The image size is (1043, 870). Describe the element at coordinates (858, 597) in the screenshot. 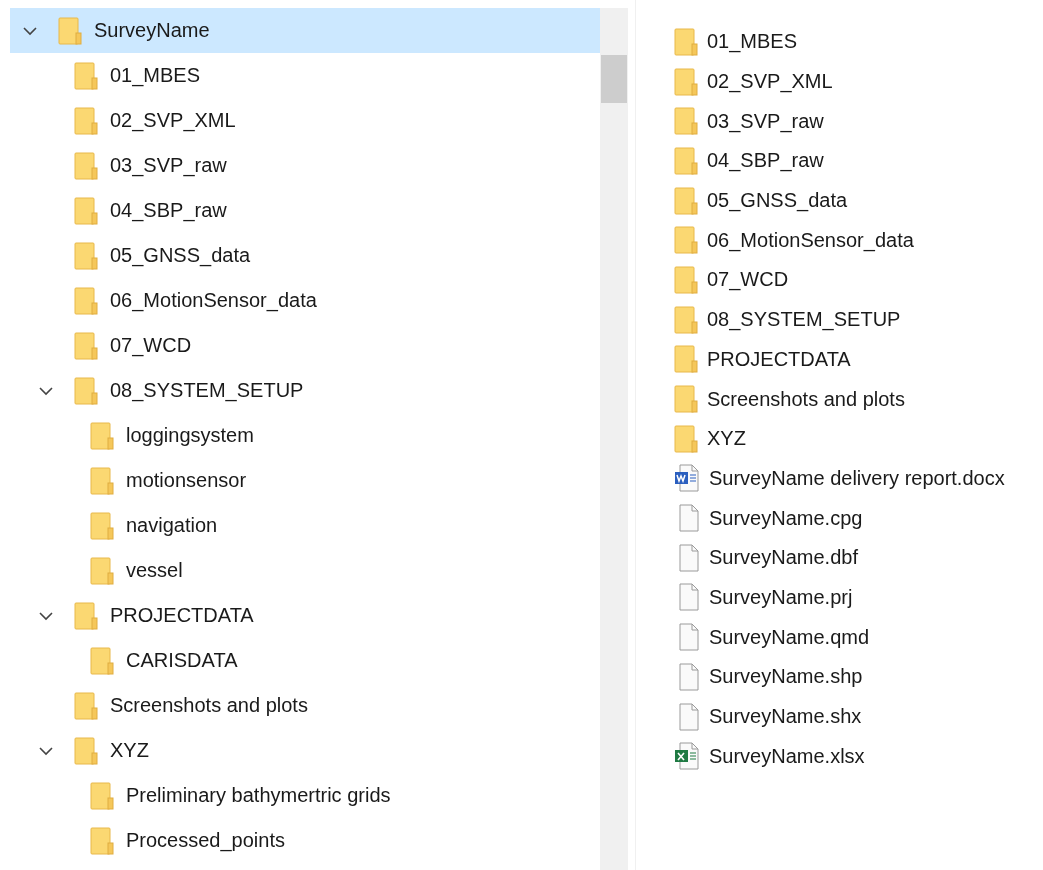

I see `file-item: SurveyName.prj` at that location.